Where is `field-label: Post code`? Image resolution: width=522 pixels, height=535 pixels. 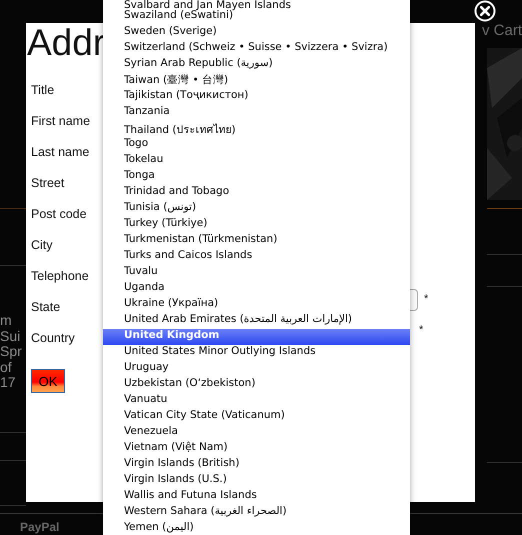 field-label: Post code is located at coordinates (59, 214).